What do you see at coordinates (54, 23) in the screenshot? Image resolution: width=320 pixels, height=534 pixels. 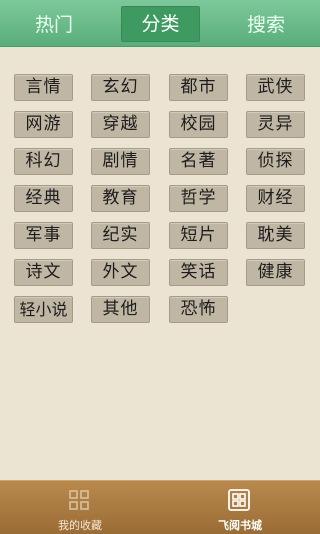 I see `tab-hot: 热门` at bounding box center [54, 23].